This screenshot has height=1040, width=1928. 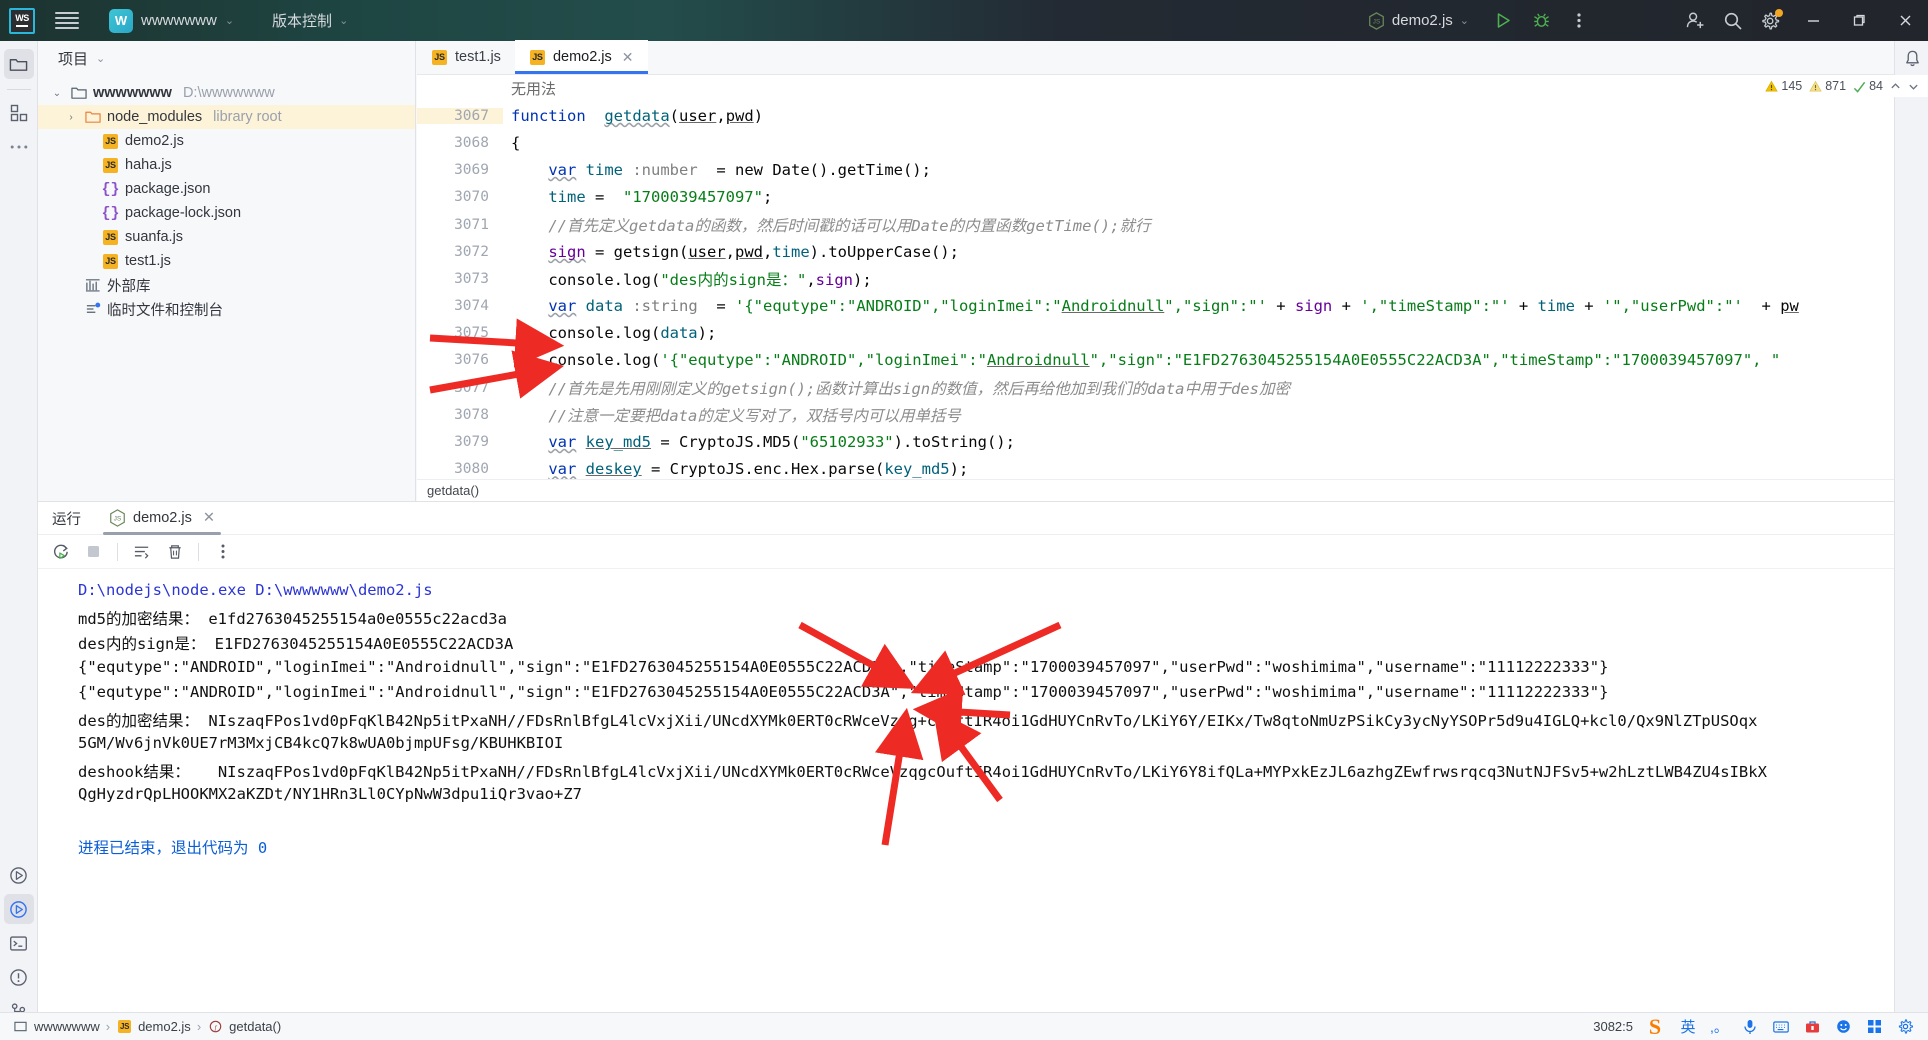 I want to click on run-tab-demo2-js: JS demo2.js ✕, so click(x=162, y=518).